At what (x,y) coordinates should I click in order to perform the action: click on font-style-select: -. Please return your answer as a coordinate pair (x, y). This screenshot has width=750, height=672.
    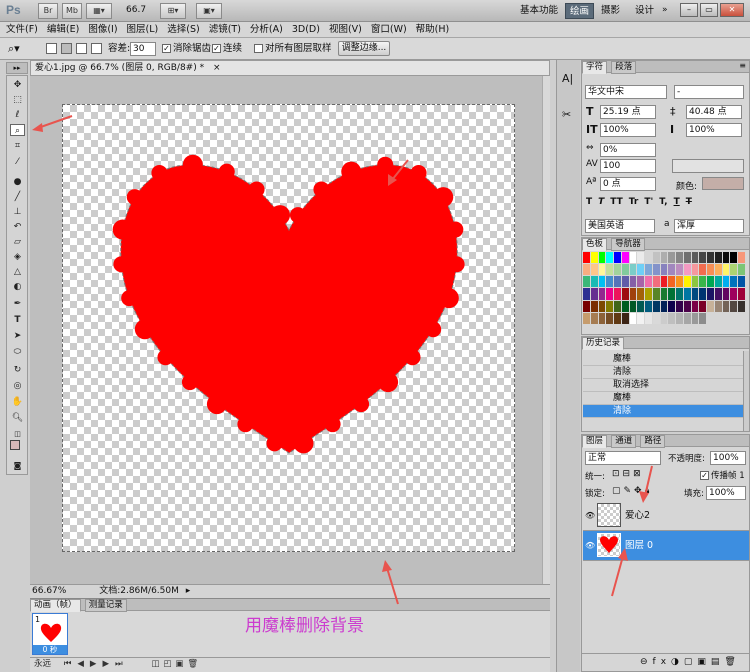
    Looking at the image, I should click on (709, 92).